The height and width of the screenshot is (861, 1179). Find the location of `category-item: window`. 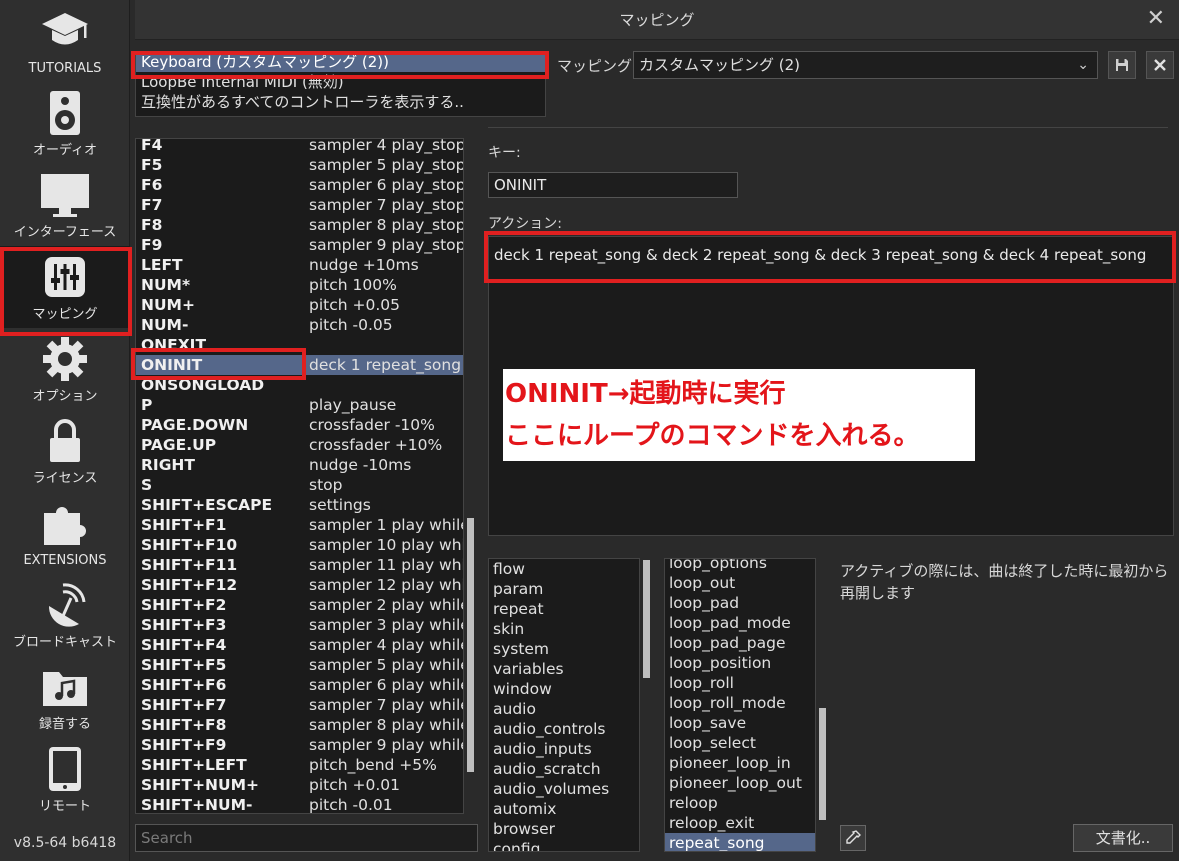

category-item: window is located at coordinates (564, 689).